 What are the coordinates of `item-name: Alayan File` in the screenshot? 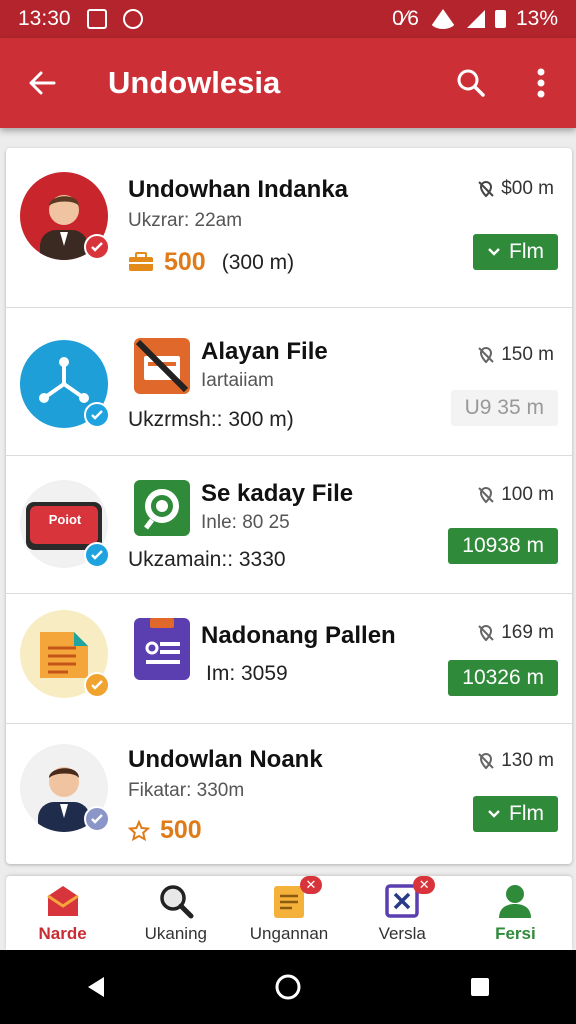 It's located at (264, 351).